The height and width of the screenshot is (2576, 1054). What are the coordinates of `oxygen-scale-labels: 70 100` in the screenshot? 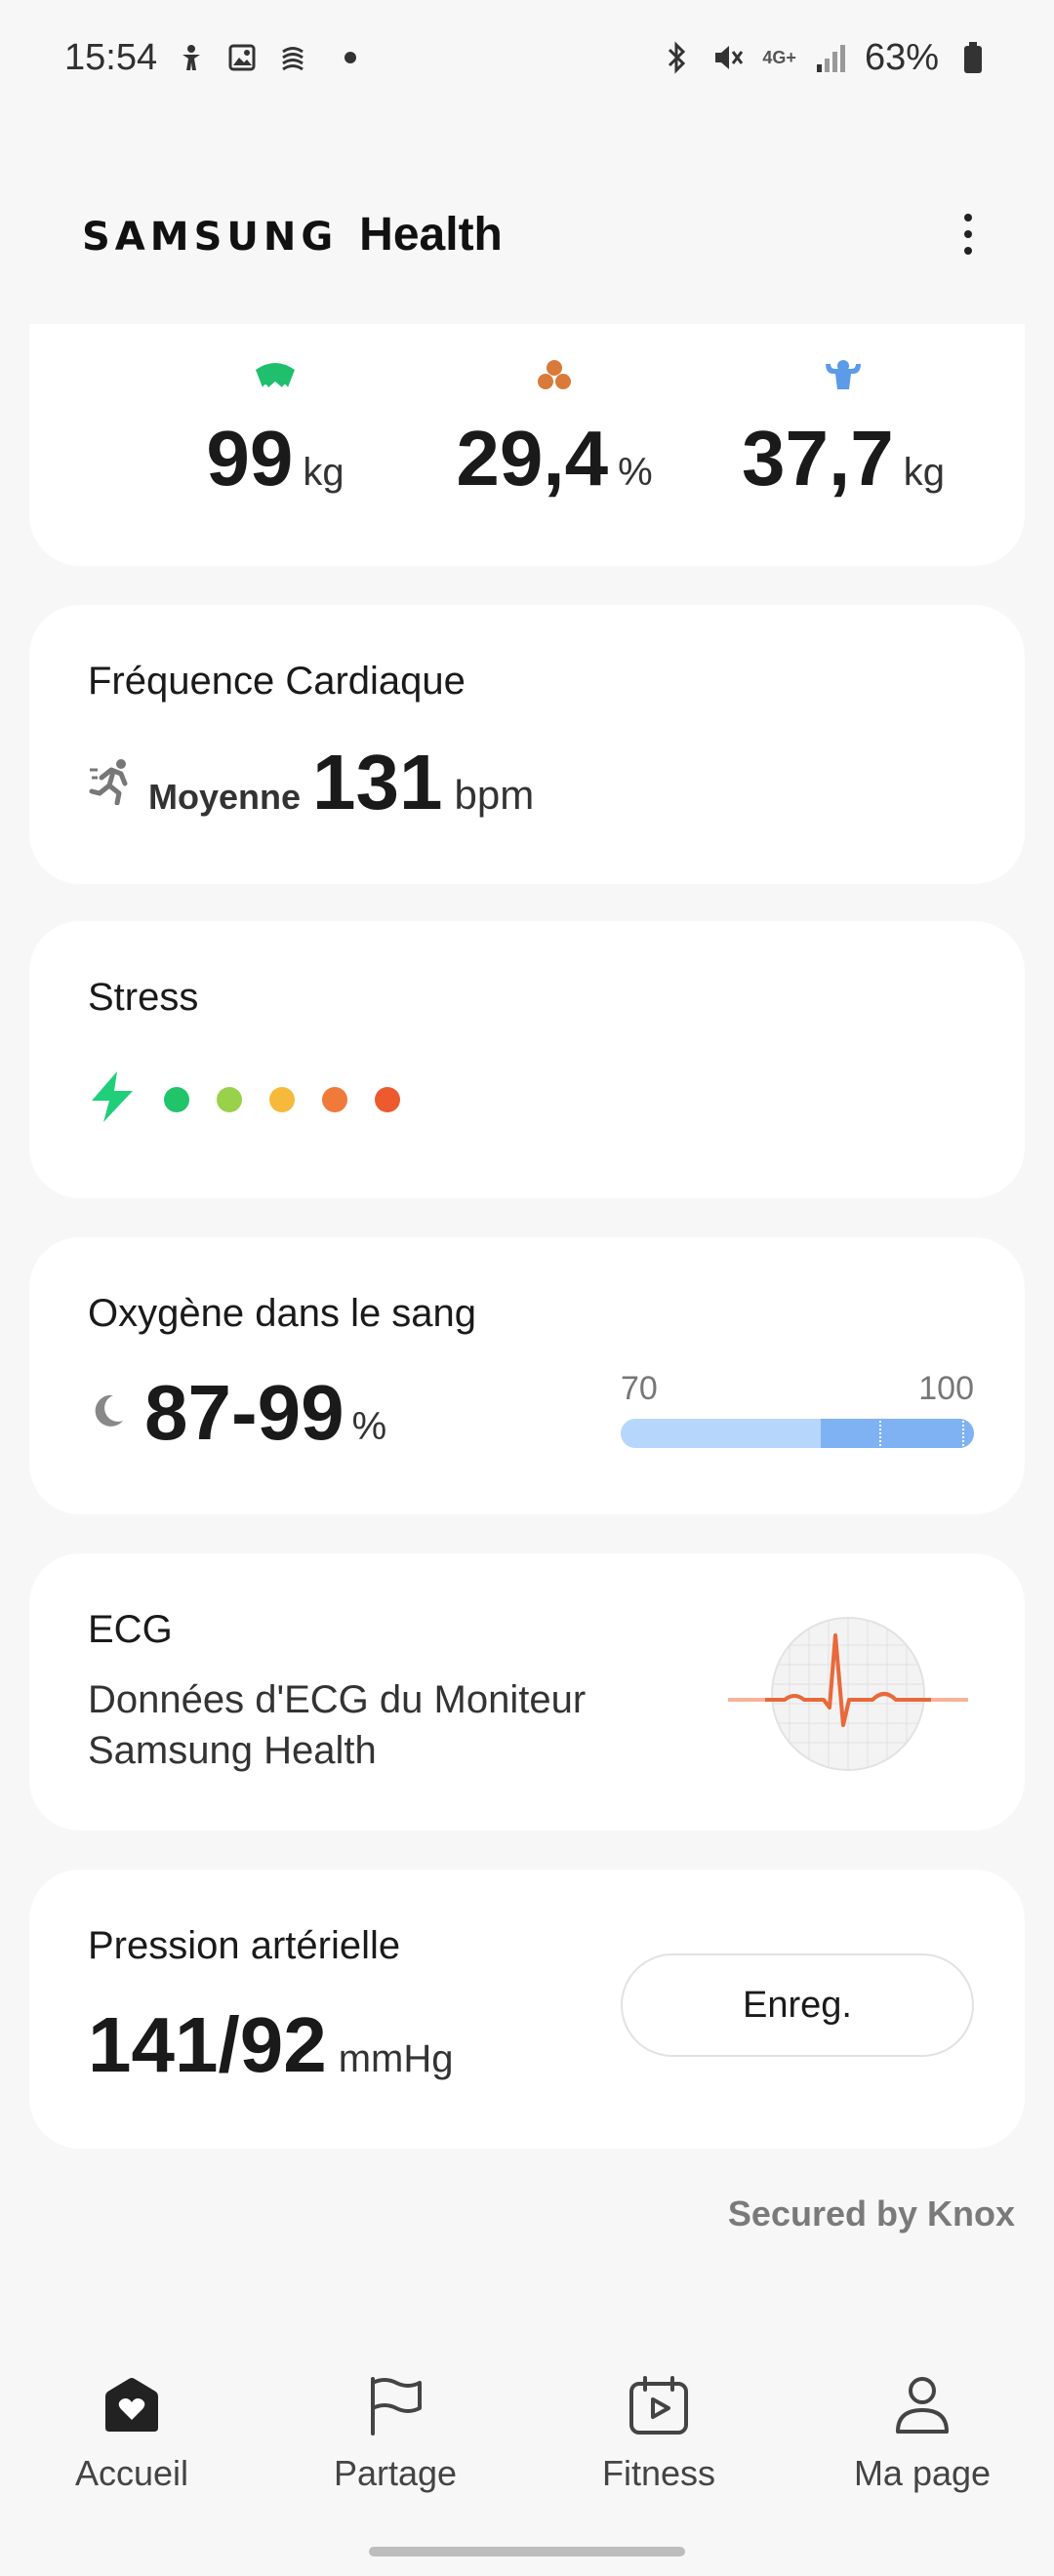 It's located at (797, 1389).